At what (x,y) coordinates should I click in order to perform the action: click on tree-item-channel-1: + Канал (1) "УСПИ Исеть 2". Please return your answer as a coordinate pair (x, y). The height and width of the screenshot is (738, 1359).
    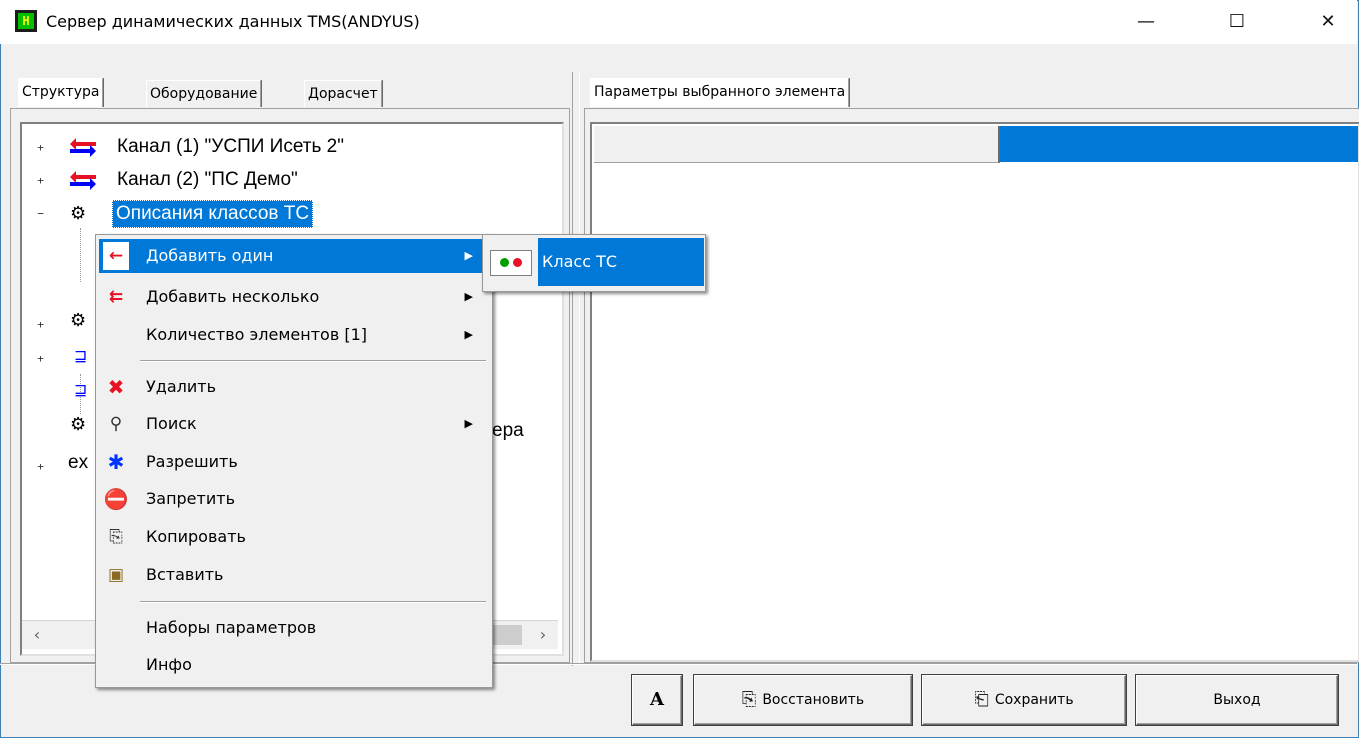
    Looking at the image, I should click on (282, 147).